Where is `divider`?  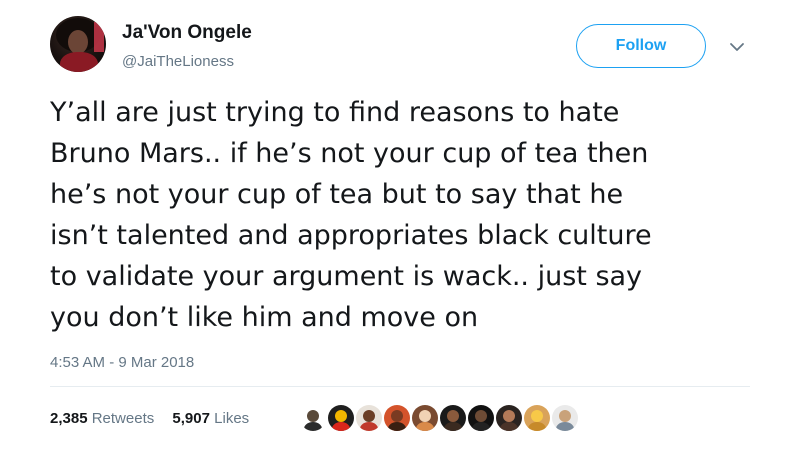 divider is located at coordinates (400, 386).